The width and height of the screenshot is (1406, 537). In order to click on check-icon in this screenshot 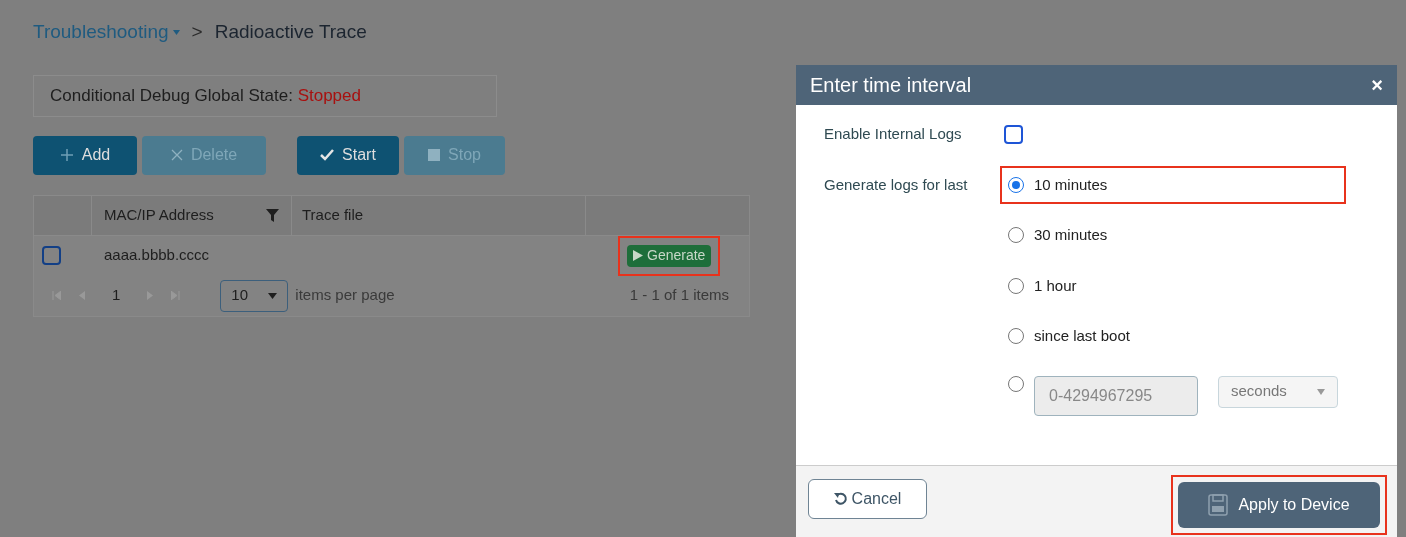, I will do `click(327, 155)`.